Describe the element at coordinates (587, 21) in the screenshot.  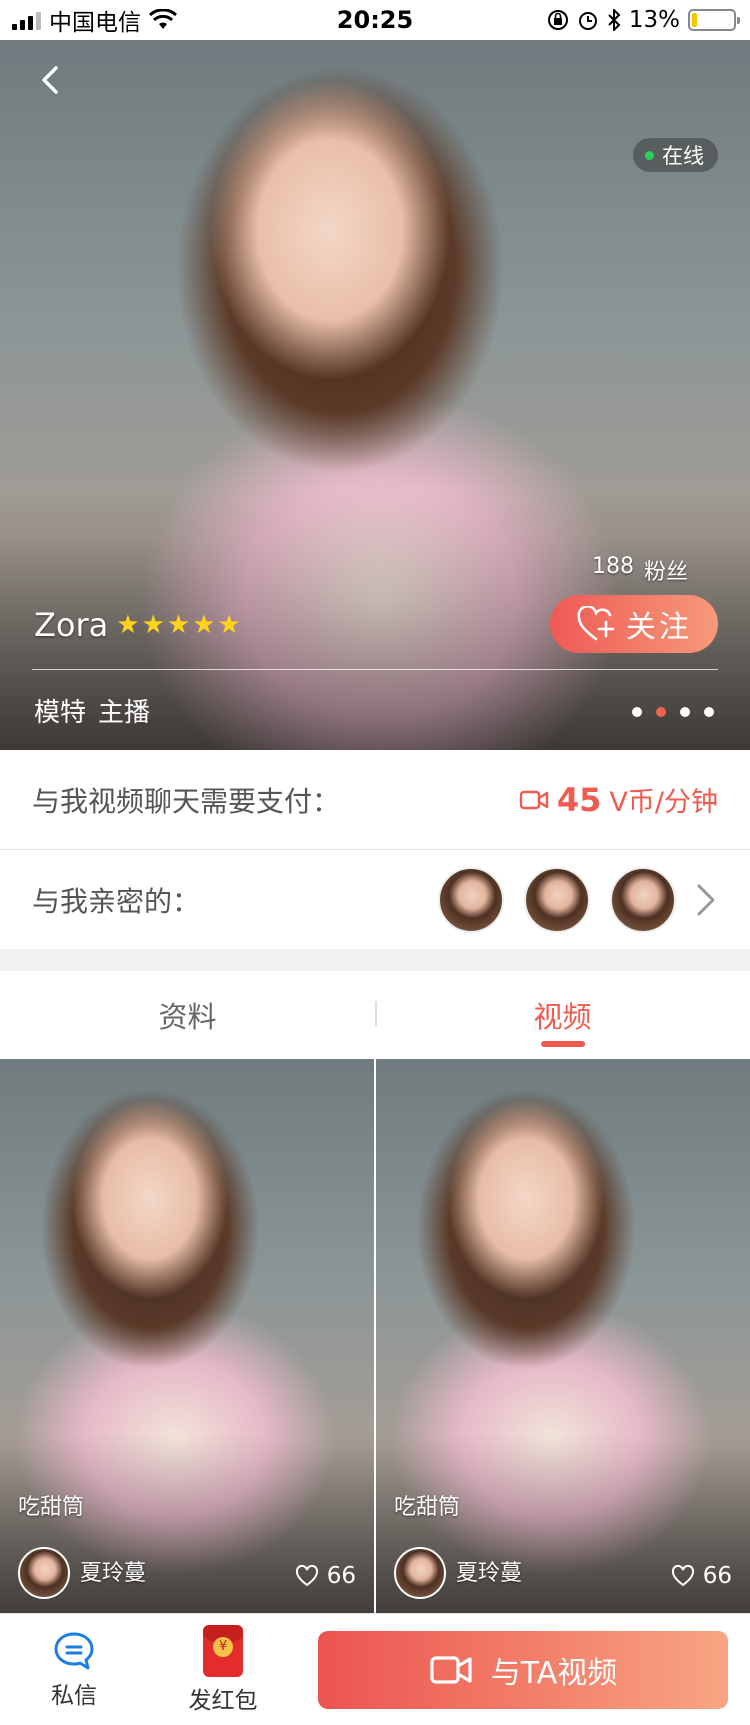
I see `alarm-icon` at that location.